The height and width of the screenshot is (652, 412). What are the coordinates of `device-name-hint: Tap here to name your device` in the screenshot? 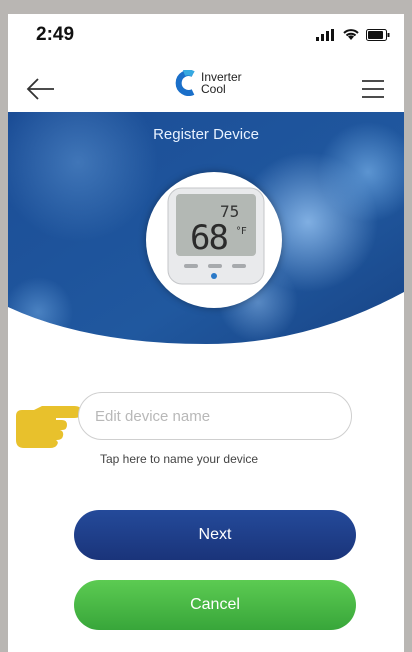 It's located at (179, 459).